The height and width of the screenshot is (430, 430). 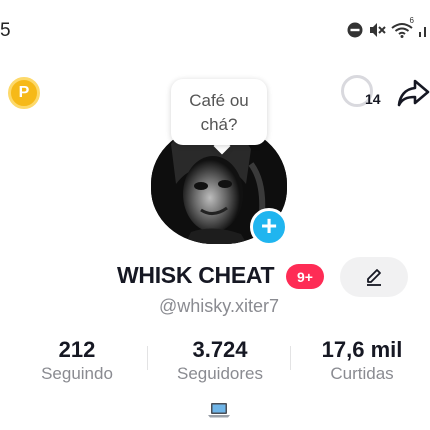 I want to click on status-bar: 5 6, so click(x=215, y=30).